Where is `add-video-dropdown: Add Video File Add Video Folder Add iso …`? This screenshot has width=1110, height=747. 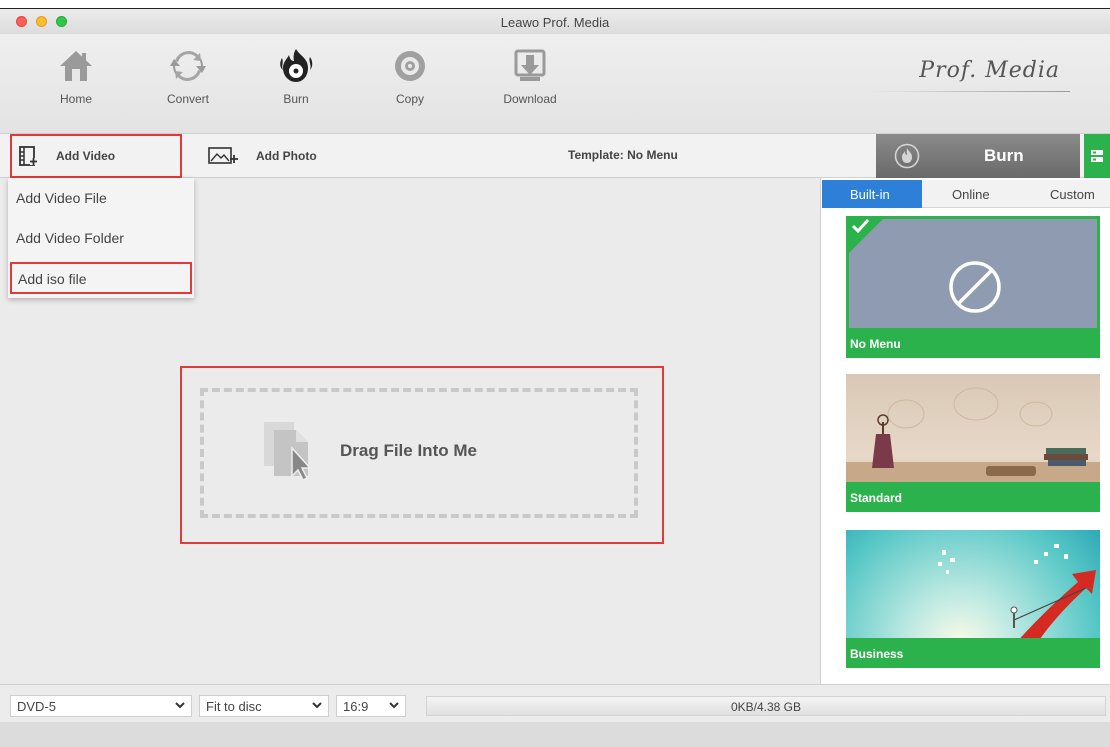 add-video-dropdown: Add Video File Add Video Folder Add iso … is located at coordinates (101, 238).